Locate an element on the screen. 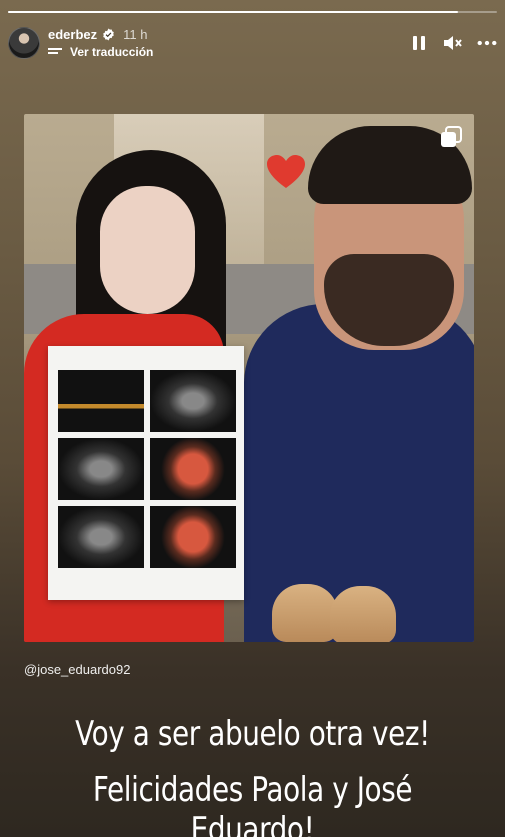  header-text: ederbez 11 h Ver traducción is located at coordinates (100, 43).